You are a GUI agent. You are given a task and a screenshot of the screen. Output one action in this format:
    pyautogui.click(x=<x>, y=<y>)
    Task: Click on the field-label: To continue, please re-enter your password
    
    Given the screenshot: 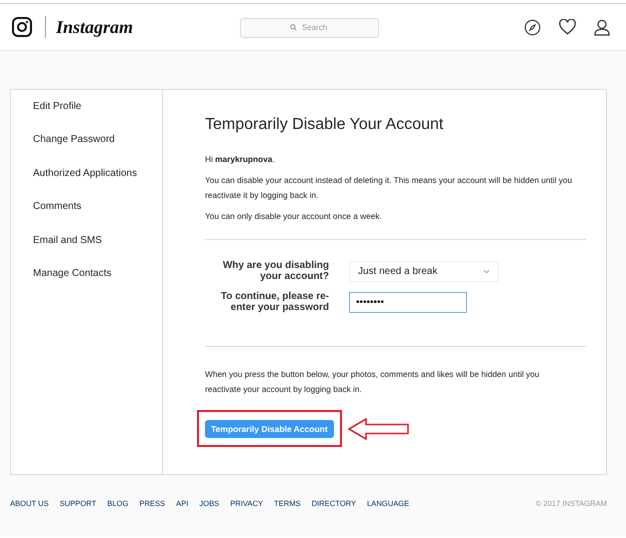 What is the action you would take?
    pyautogui.click(x=274, y=302)
    